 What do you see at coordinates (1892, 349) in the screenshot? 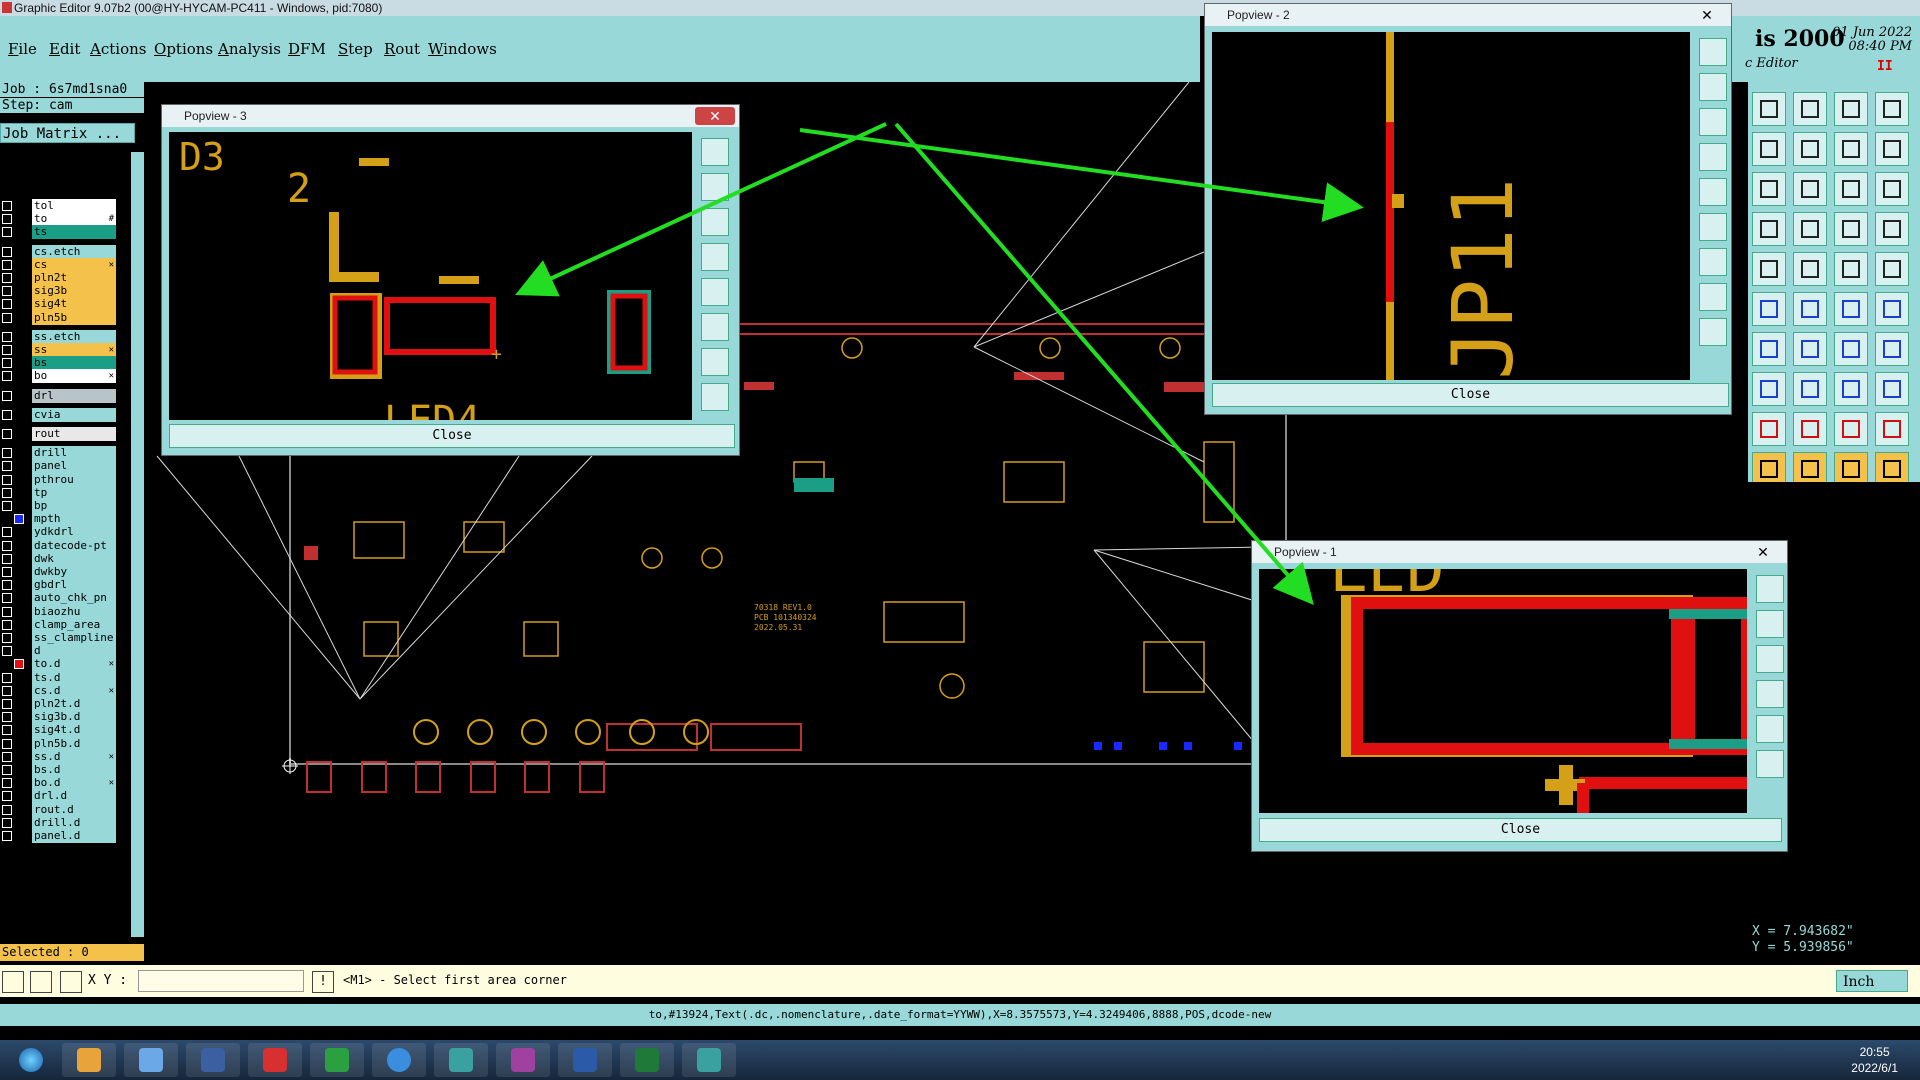
I see `split-h-icon` at bounding box center [1892, 349].